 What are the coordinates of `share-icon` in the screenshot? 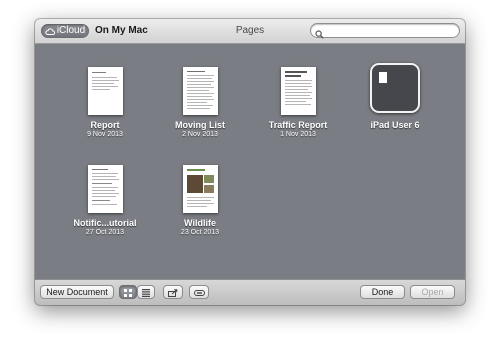 It's located at (173, 292).